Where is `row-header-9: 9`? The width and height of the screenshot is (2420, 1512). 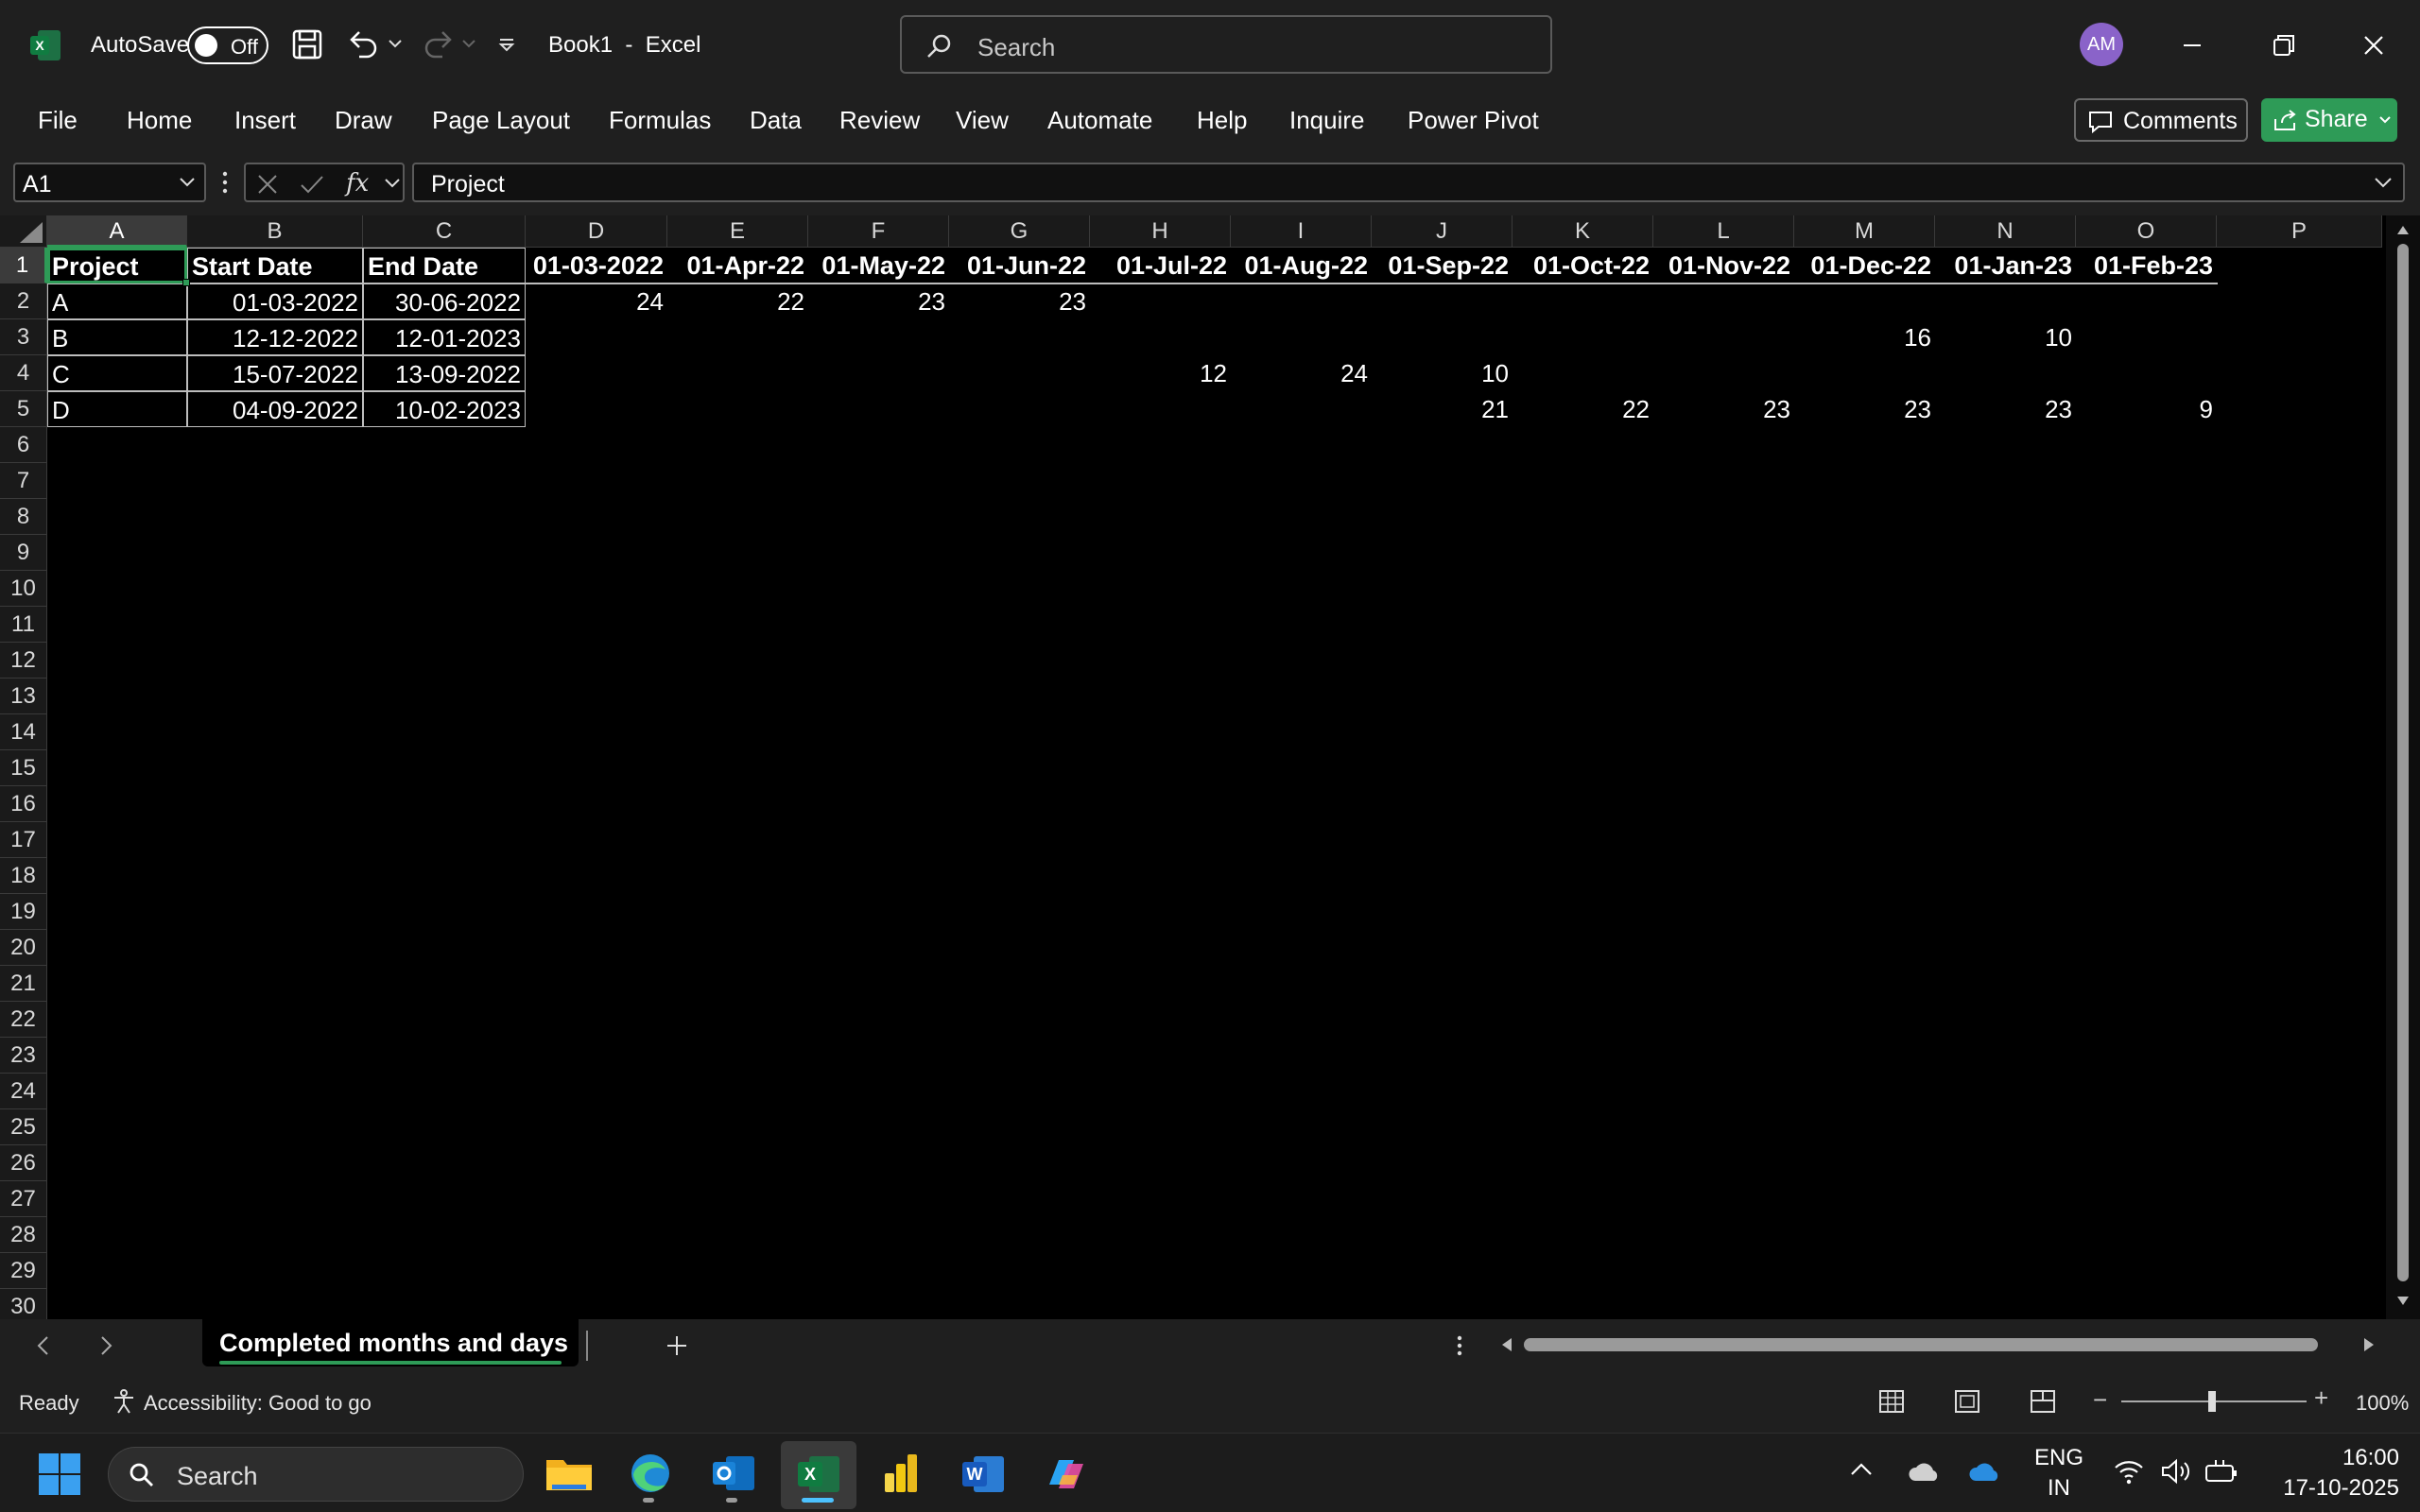
row-header-9: 9 is located at coordinates (24, 553).